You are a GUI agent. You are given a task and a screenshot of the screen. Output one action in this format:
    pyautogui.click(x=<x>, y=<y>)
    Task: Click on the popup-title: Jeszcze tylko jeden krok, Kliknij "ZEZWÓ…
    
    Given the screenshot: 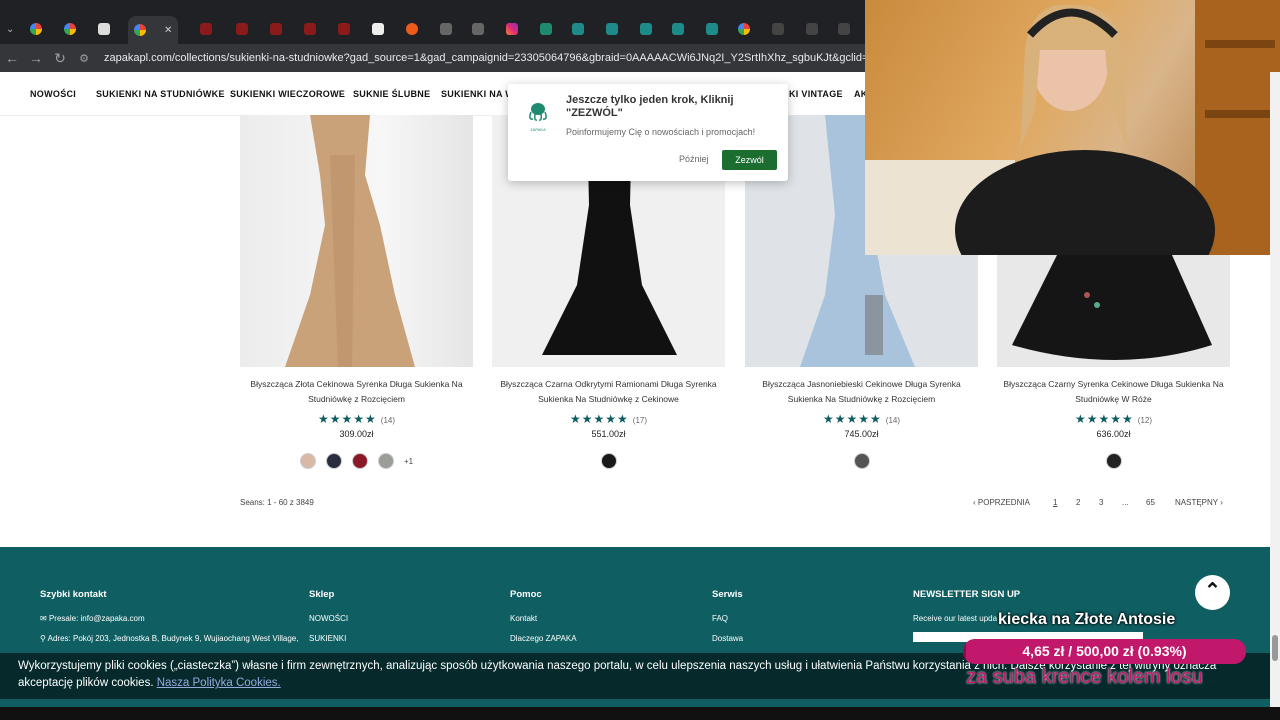 What is the action you would take?
    pyautogui.click(x=650, y=106)
    